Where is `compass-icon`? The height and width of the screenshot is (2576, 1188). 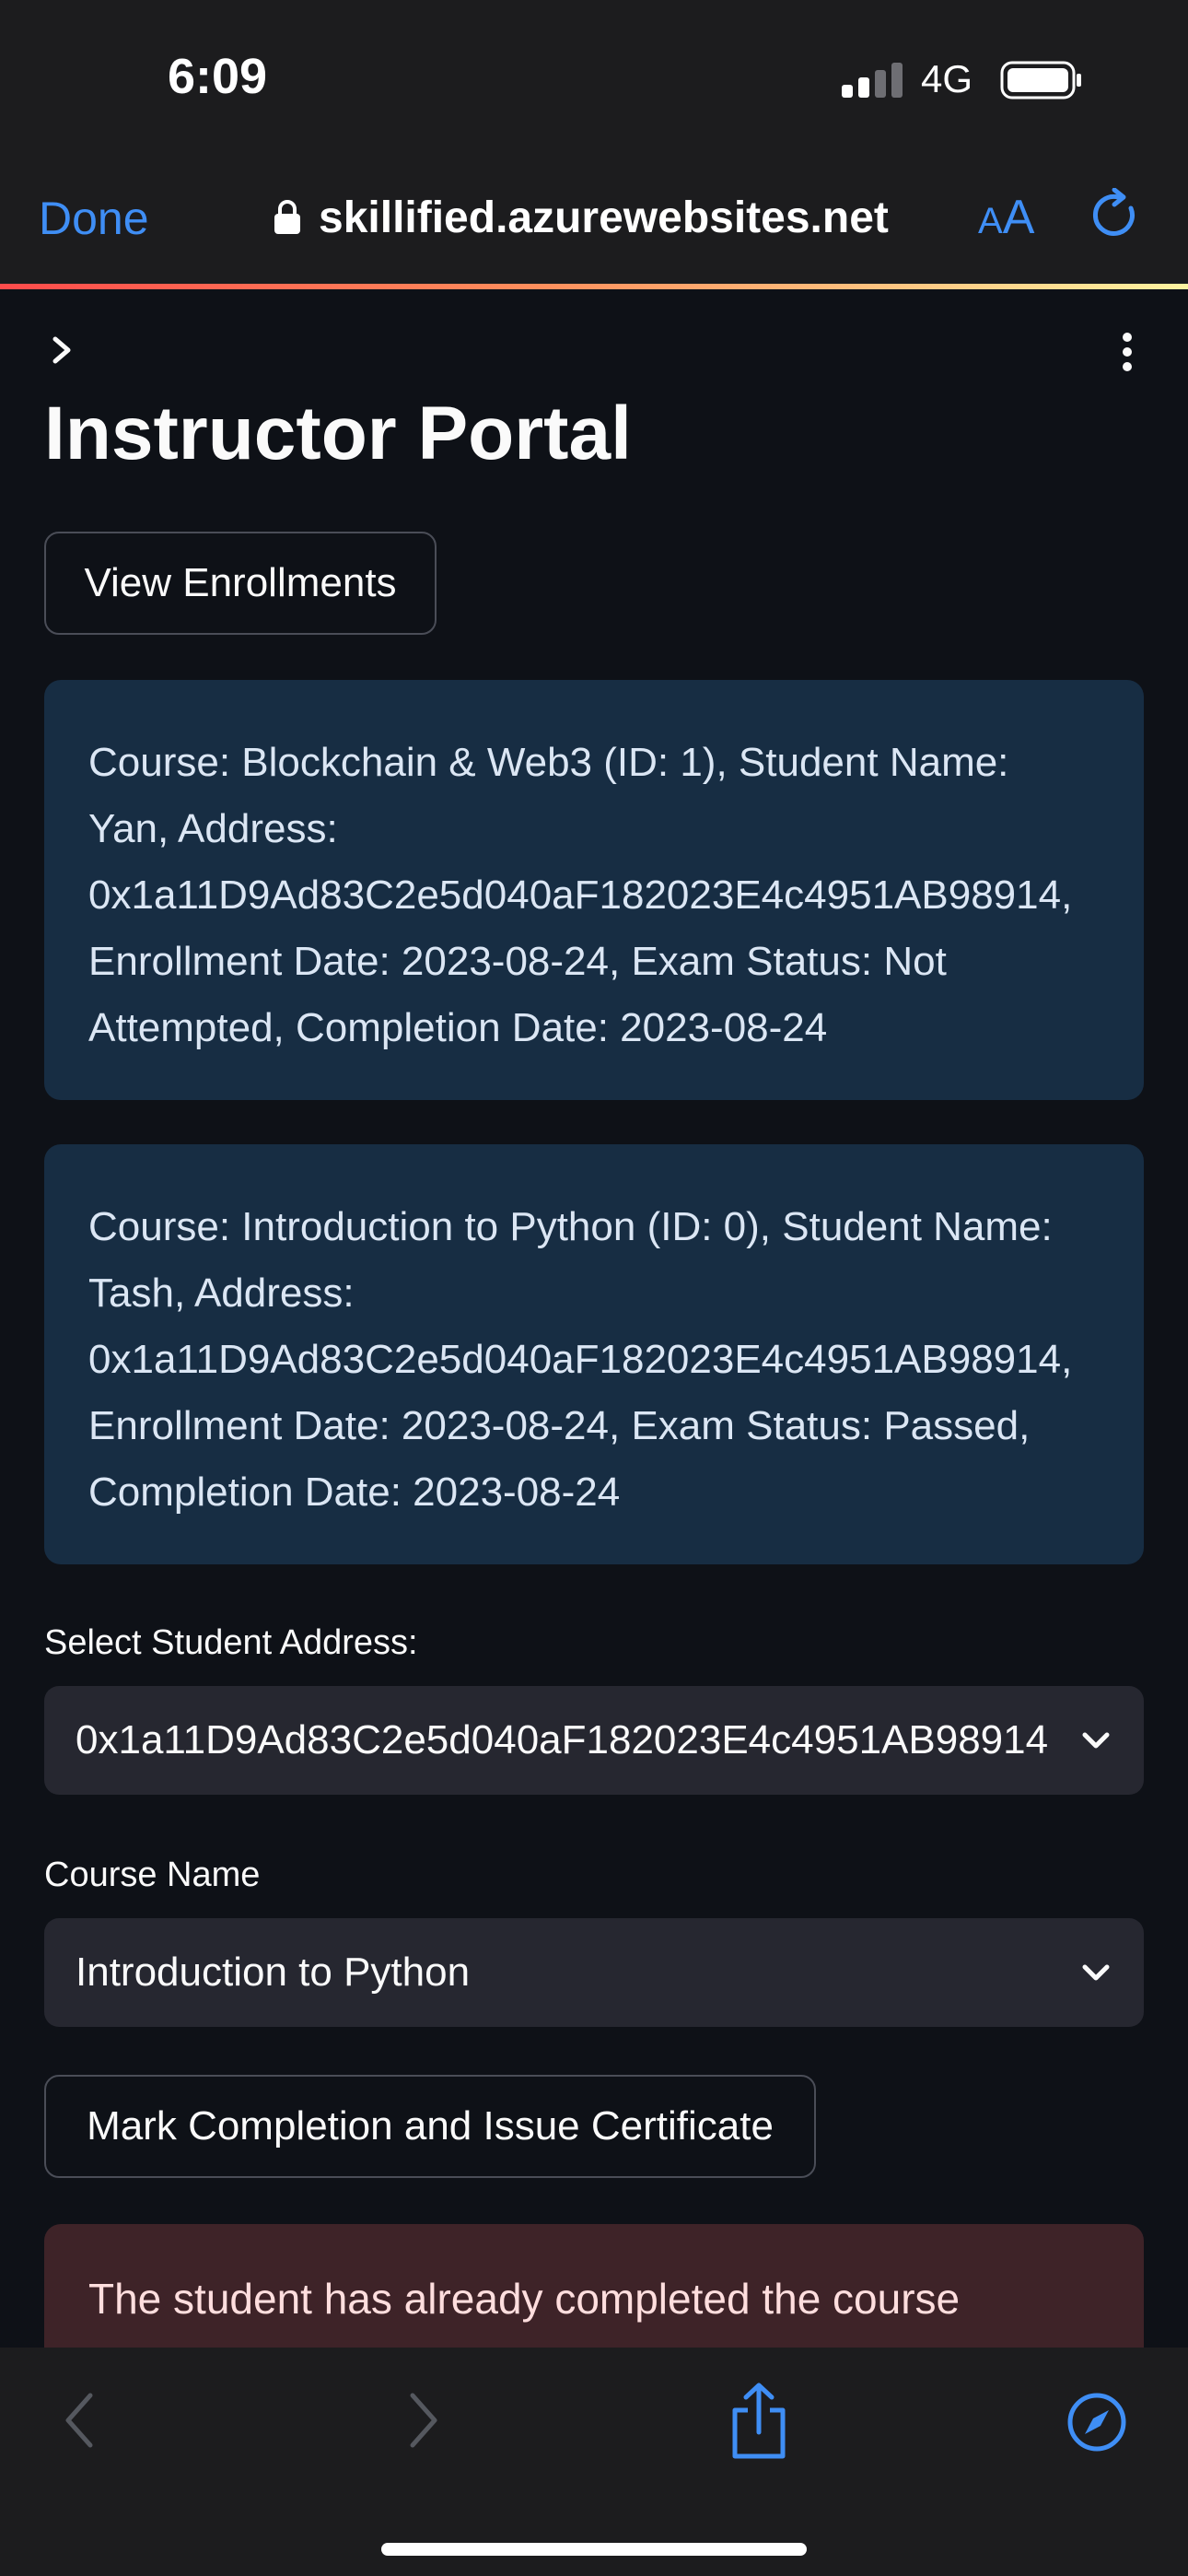 compass-icon is located at coordinates (1096, 2422).